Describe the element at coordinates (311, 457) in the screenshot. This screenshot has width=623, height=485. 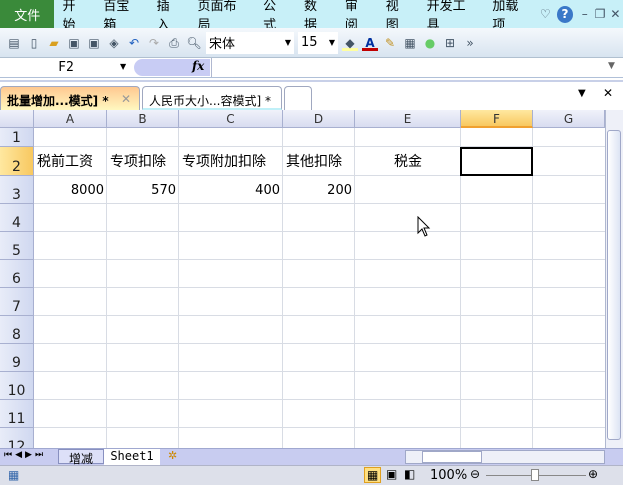
I see `sheet-tab-bar: ⏮◀▶⏭ 增减 Sheet1 ✲` at that location.